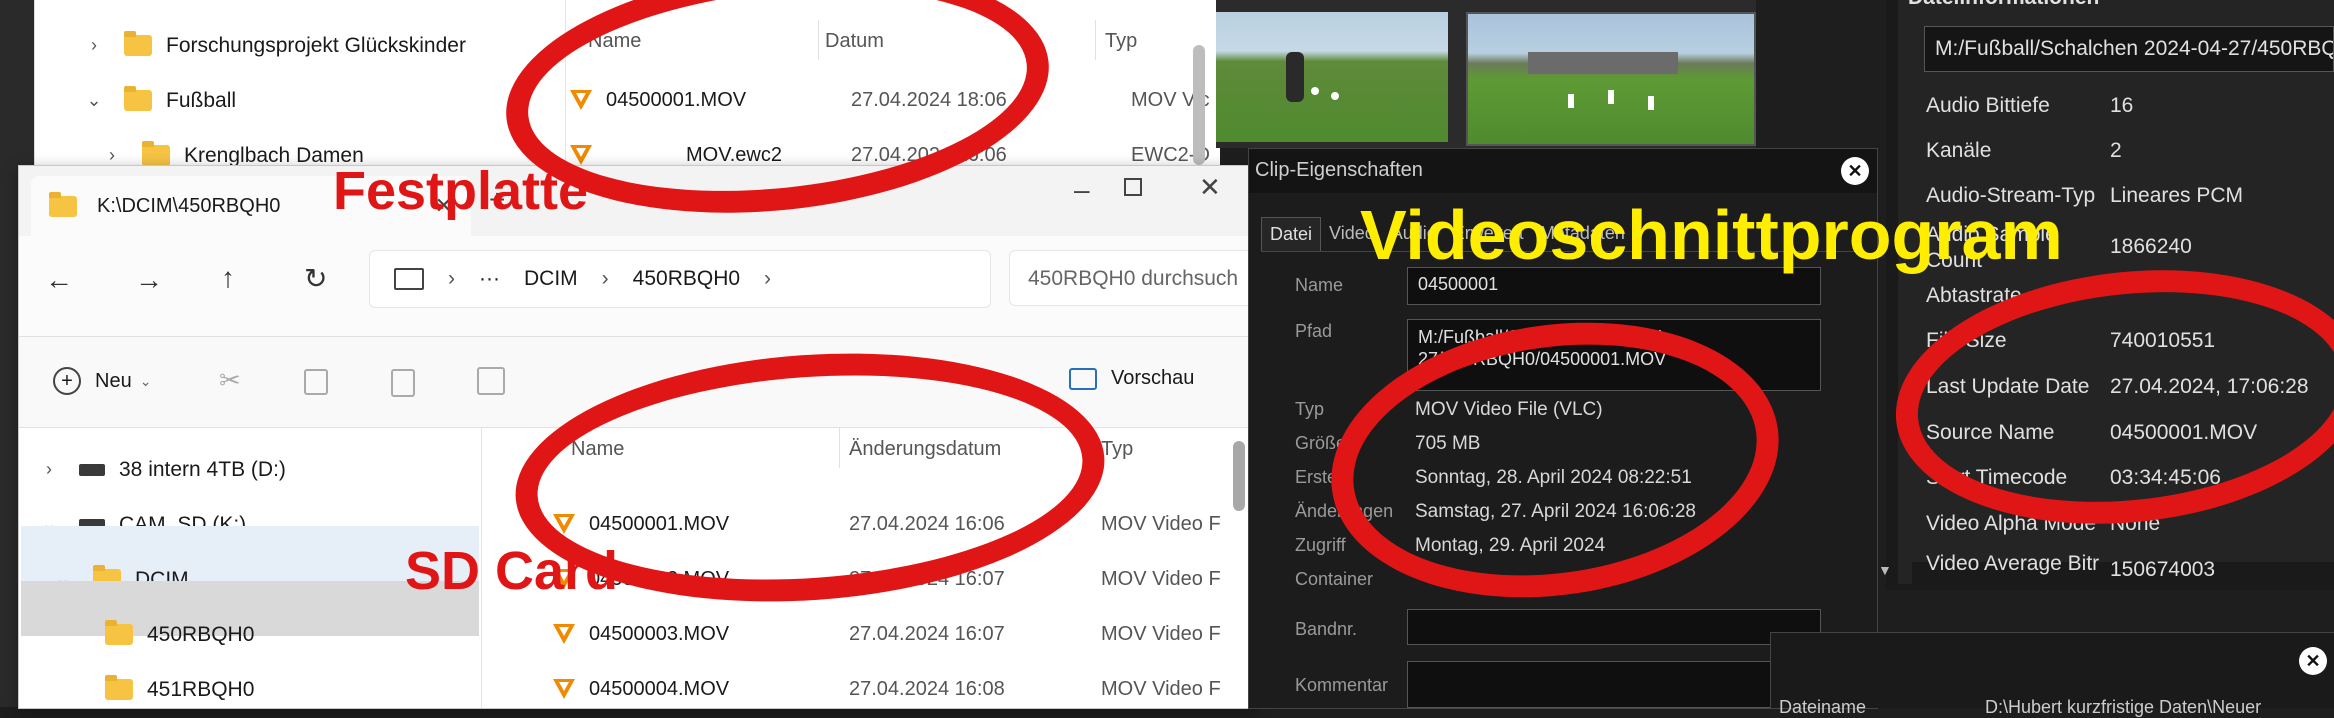 The width and height of the screenshot is (2334, 718). I want to click on preview-button: Vorschau, so click(1131, 378).